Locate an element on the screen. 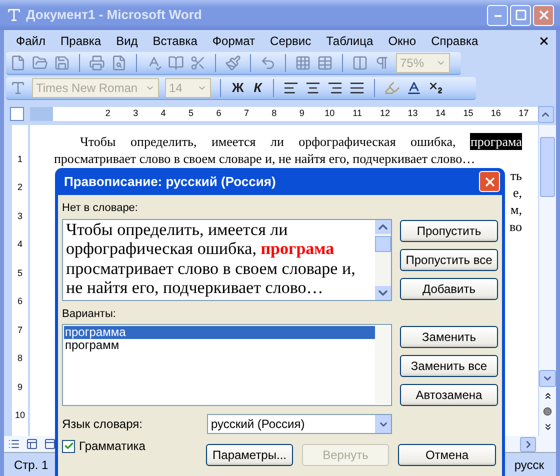  dialog-button: Заменить is located at coordinates (449, 337).